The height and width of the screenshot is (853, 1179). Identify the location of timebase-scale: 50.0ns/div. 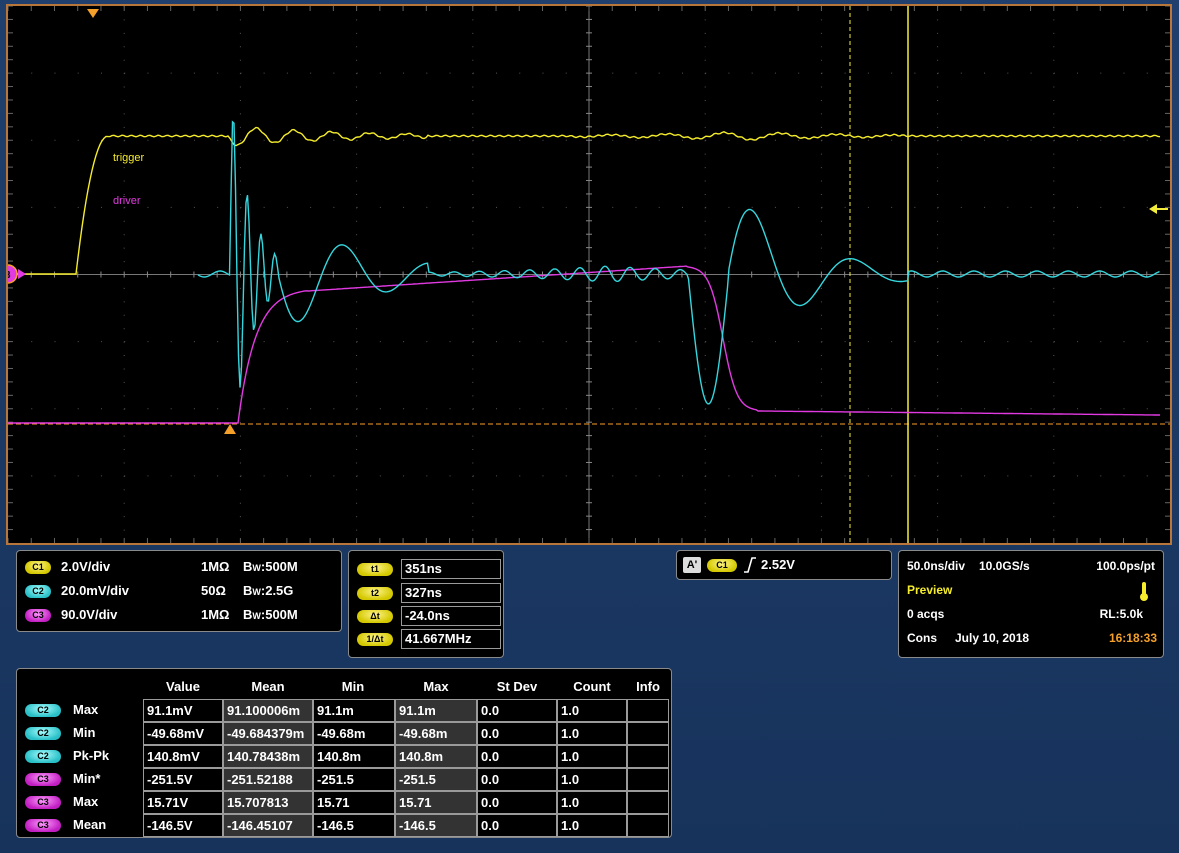
(936, 566).